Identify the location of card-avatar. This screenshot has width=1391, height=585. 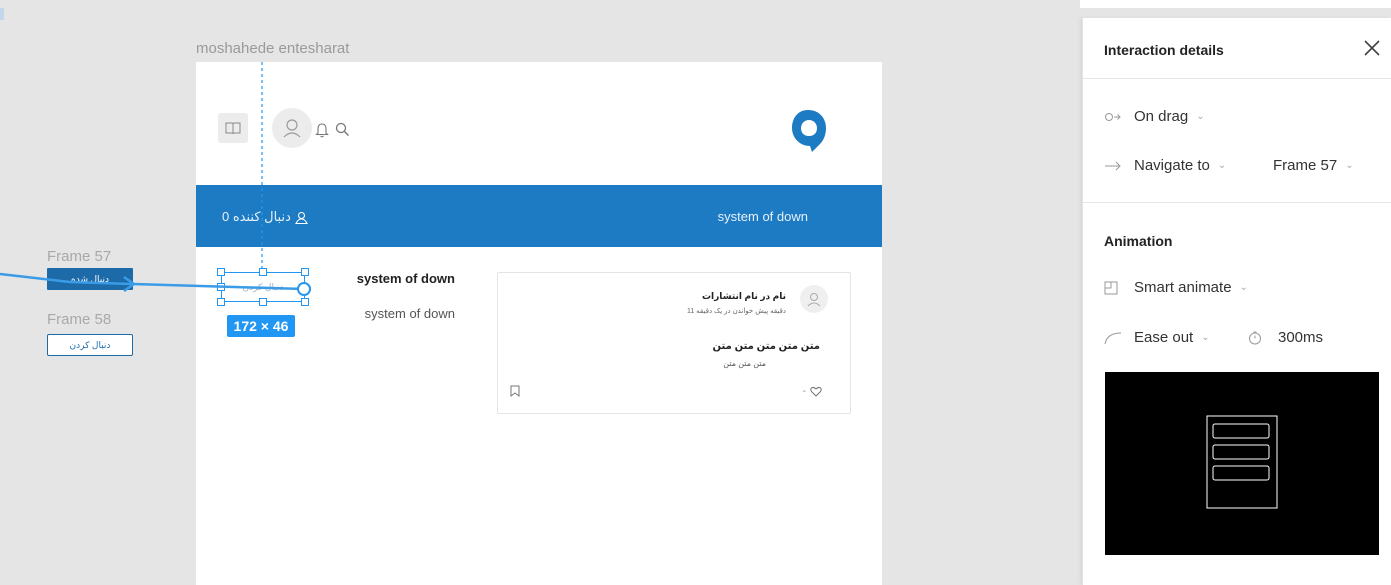
(814, 299).